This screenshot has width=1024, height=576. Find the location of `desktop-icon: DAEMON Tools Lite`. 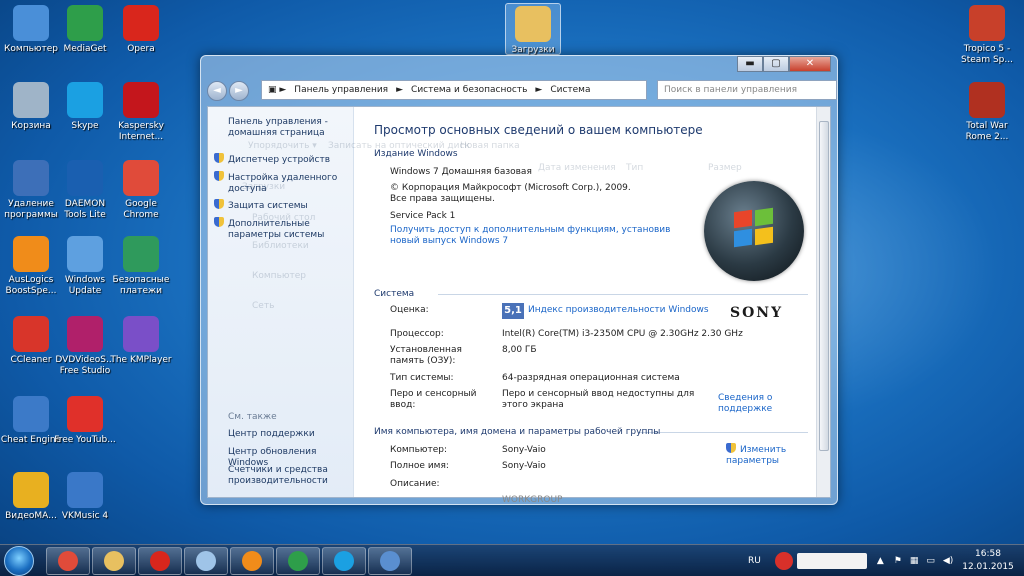

desktop-icon: DAEMON Tools Lite is located at coordinates (85, 190).